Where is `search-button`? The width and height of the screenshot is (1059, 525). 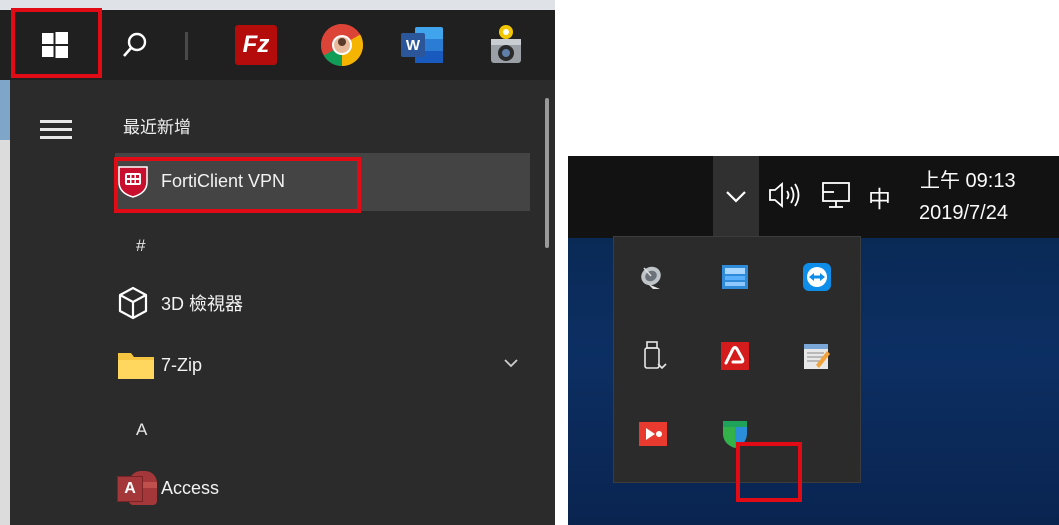
search-button is located at coordinates (135, 45).